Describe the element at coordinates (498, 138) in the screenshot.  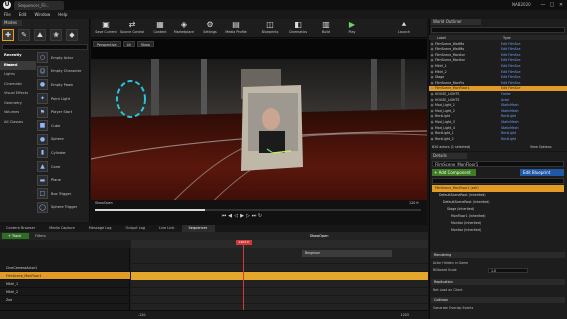
I see `outliner-row: ◉ RectLight_2 RectLight` at that location.